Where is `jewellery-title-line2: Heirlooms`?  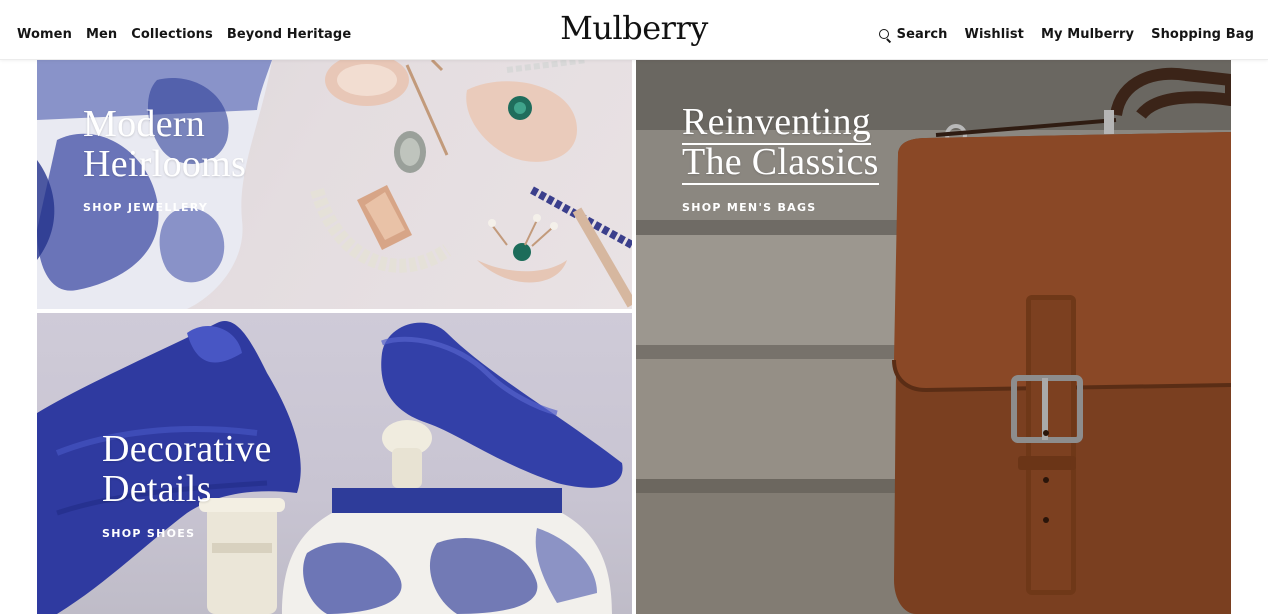 jewellery-title-line2: Heirlooms is located at coordinates (165, 164).